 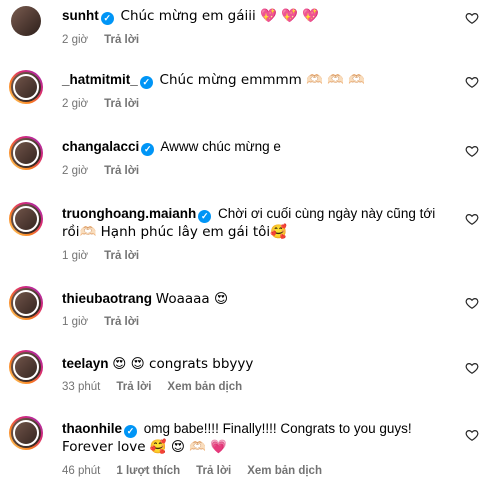 What do you see at coordinates (262, 80) in the screenshot?
I see `comment-text: Chúc mừng emmmm 🫶🏻 🫶🏻 🫶🏻` at bounding box center [262, 80].